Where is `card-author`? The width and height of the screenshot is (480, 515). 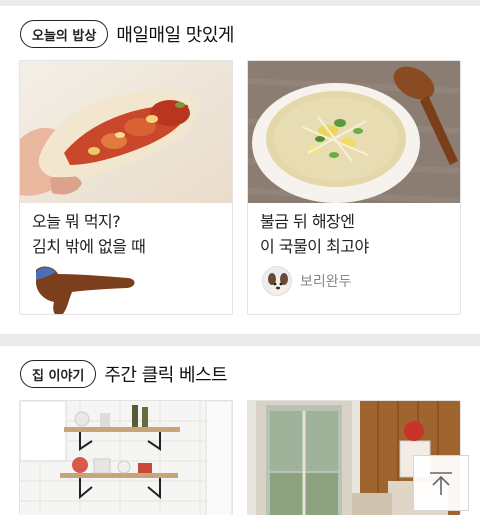 card-author is located at coordinates (84, 289).